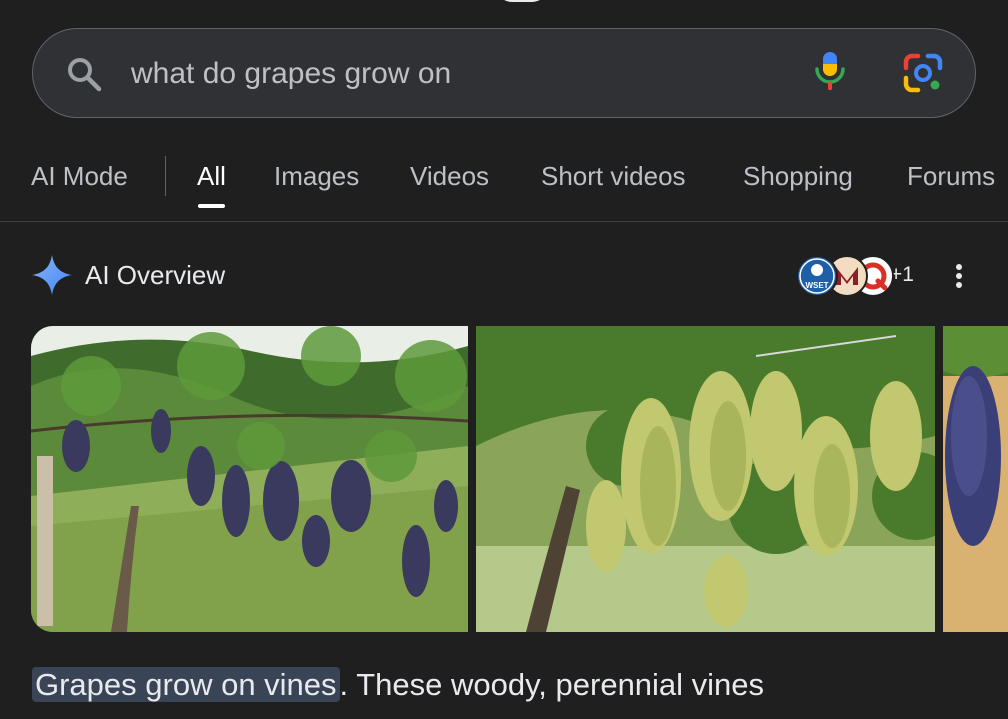 The height and width of the screenshot is (719, 1008). Describe the element at coordinates (451, 74) in the screenshot. I see `search-input: what do grapes grow on` at that location.